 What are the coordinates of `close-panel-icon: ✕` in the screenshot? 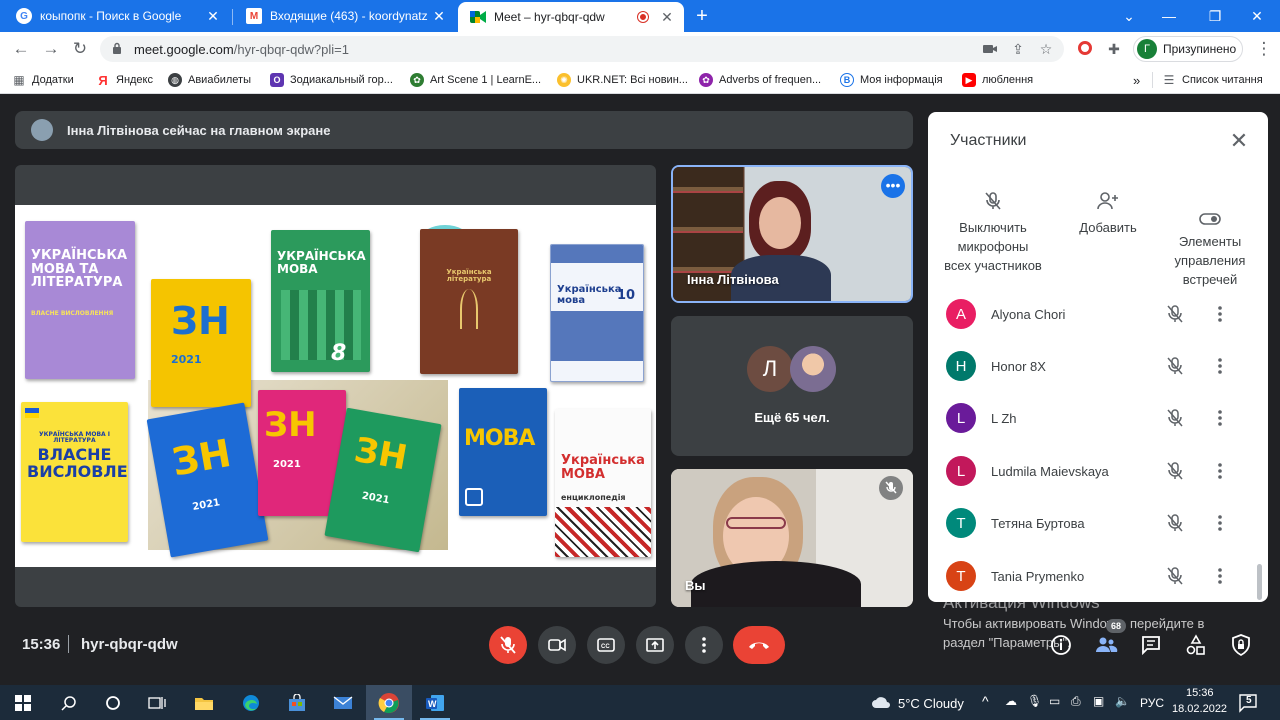 It's located at (1239, 142).